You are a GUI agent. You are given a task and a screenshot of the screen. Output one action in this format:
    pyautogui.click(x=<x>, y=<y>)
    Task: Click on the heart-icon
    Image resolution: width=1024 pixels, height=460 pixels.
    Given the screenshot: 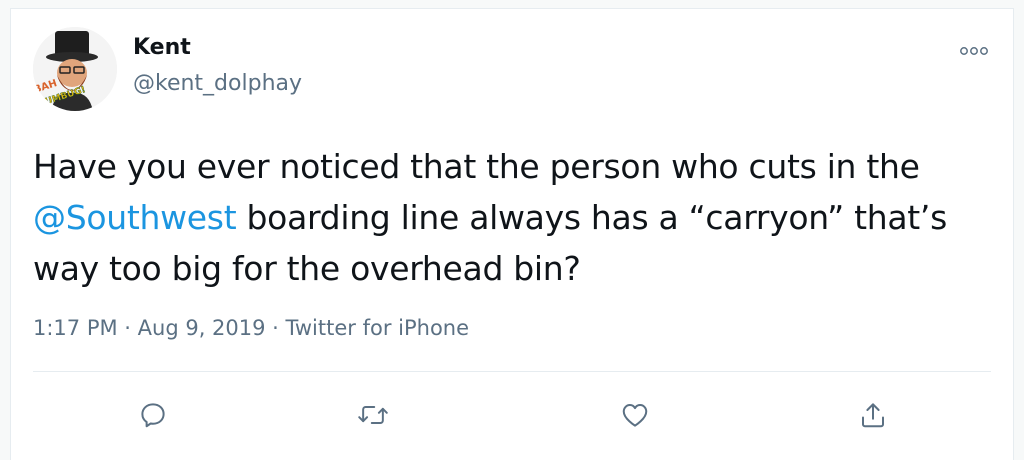 What is the action you would take?
    pyautogui.click(x=635, y=415)
    